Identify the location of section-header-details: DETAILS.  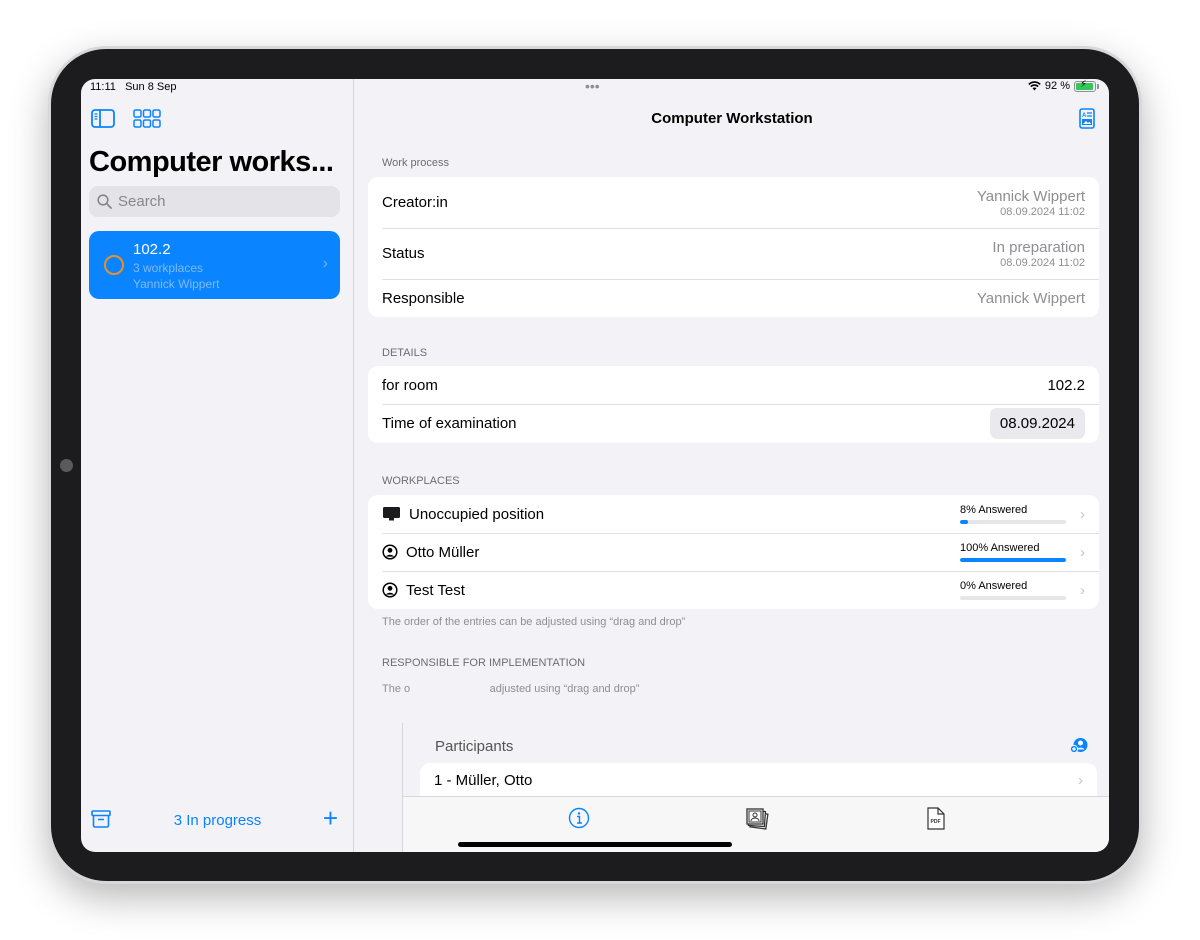
(405, 353).